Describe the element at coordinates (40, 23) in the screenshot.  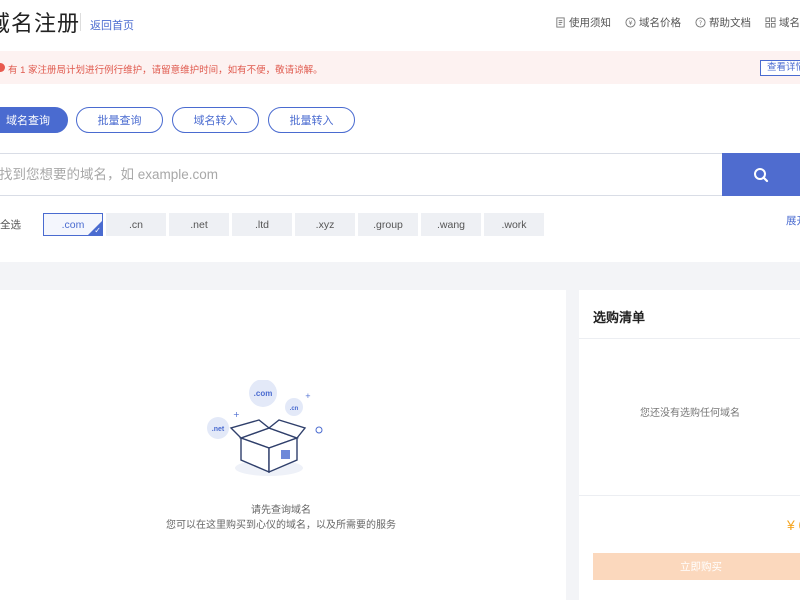
I see `page-title: 域名注册` at that location.